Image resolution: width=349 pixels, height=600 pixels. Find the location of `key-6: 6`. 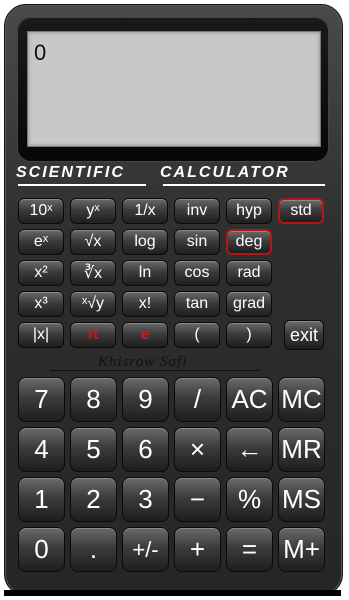

key-6: 6 is located at coordinates (145, 449).